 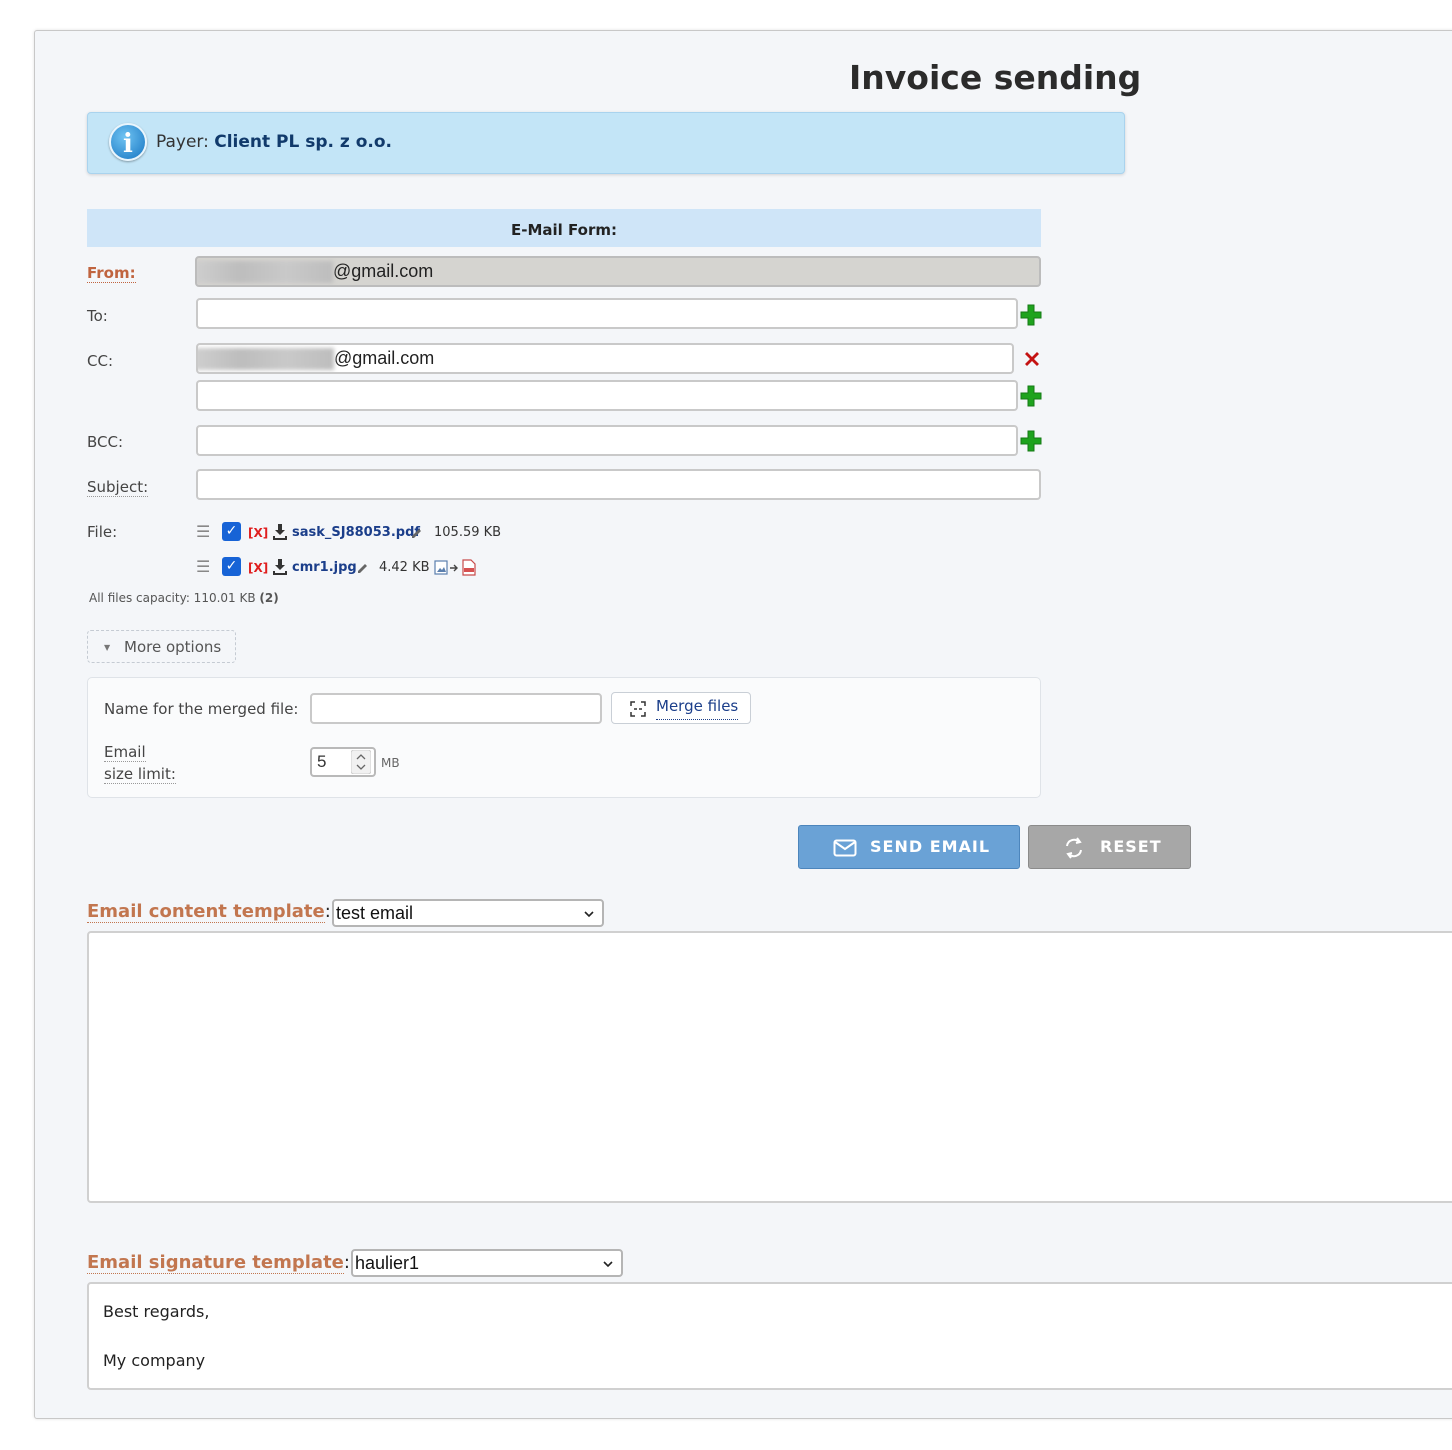 I want to click on size-limit-spinner: 5, so click(x=343, y=762).